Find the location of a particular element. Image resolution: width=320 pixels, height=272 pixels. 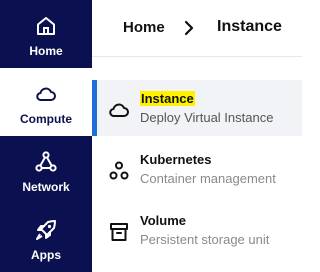

breadcrumb: Home Instance is located at coordinates (197, 28).